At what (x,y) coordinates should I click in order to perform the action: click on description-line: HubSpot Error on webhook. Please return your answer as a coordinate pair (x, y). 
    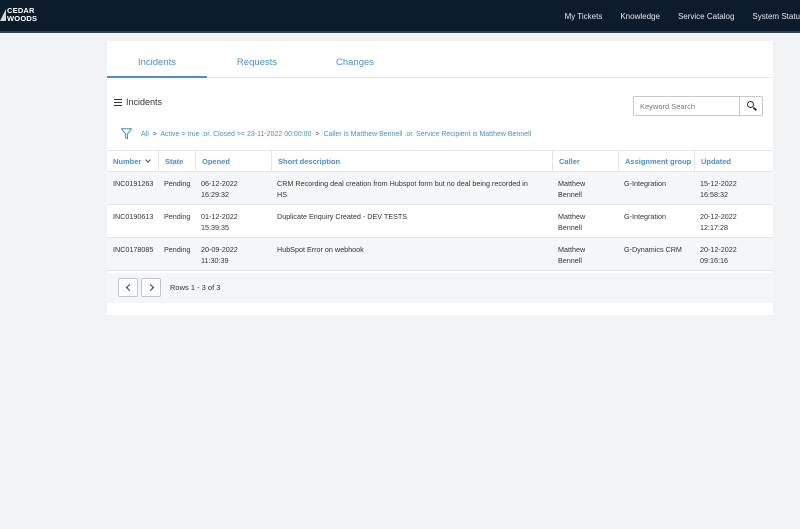
    Looking at the image, I should click on (320, 249).